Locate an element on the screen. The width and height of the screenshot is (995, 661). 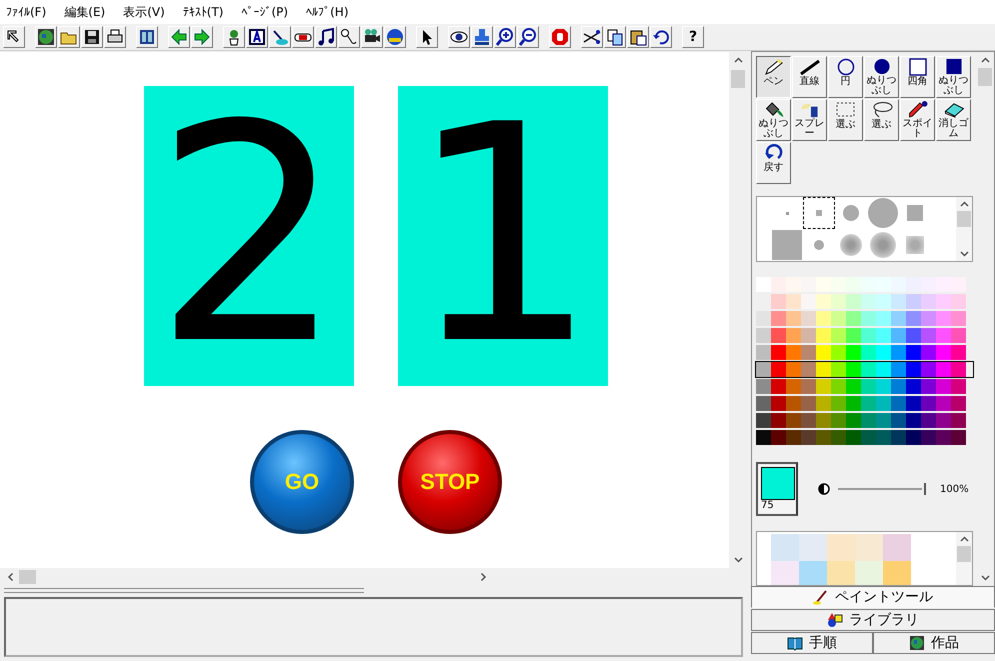
menu-item: ﾌｧｲﾙ(F) is located at coordinates (26, 12).